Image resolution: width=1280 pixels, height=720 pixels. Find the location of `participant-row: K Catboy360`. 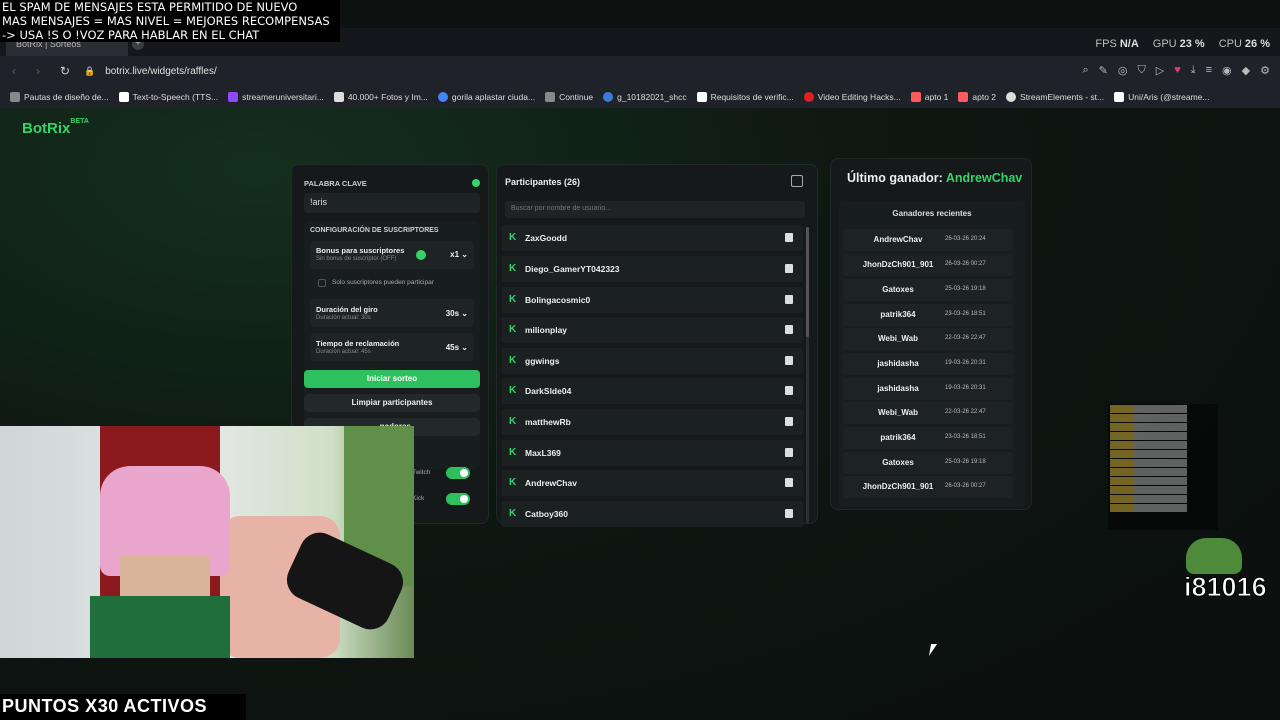

participant-row: K Catboy360 is located at coordinates (652, 514).